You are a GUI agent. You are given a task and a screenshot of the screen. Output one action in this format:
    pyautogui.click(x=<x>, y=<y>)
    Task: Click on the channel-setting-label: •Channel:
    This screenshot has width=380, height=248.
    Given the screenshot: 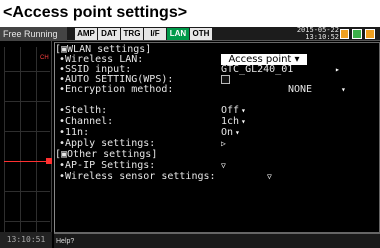 What is the action you would take?
    pyautogui.click(x=86, y=121)
    